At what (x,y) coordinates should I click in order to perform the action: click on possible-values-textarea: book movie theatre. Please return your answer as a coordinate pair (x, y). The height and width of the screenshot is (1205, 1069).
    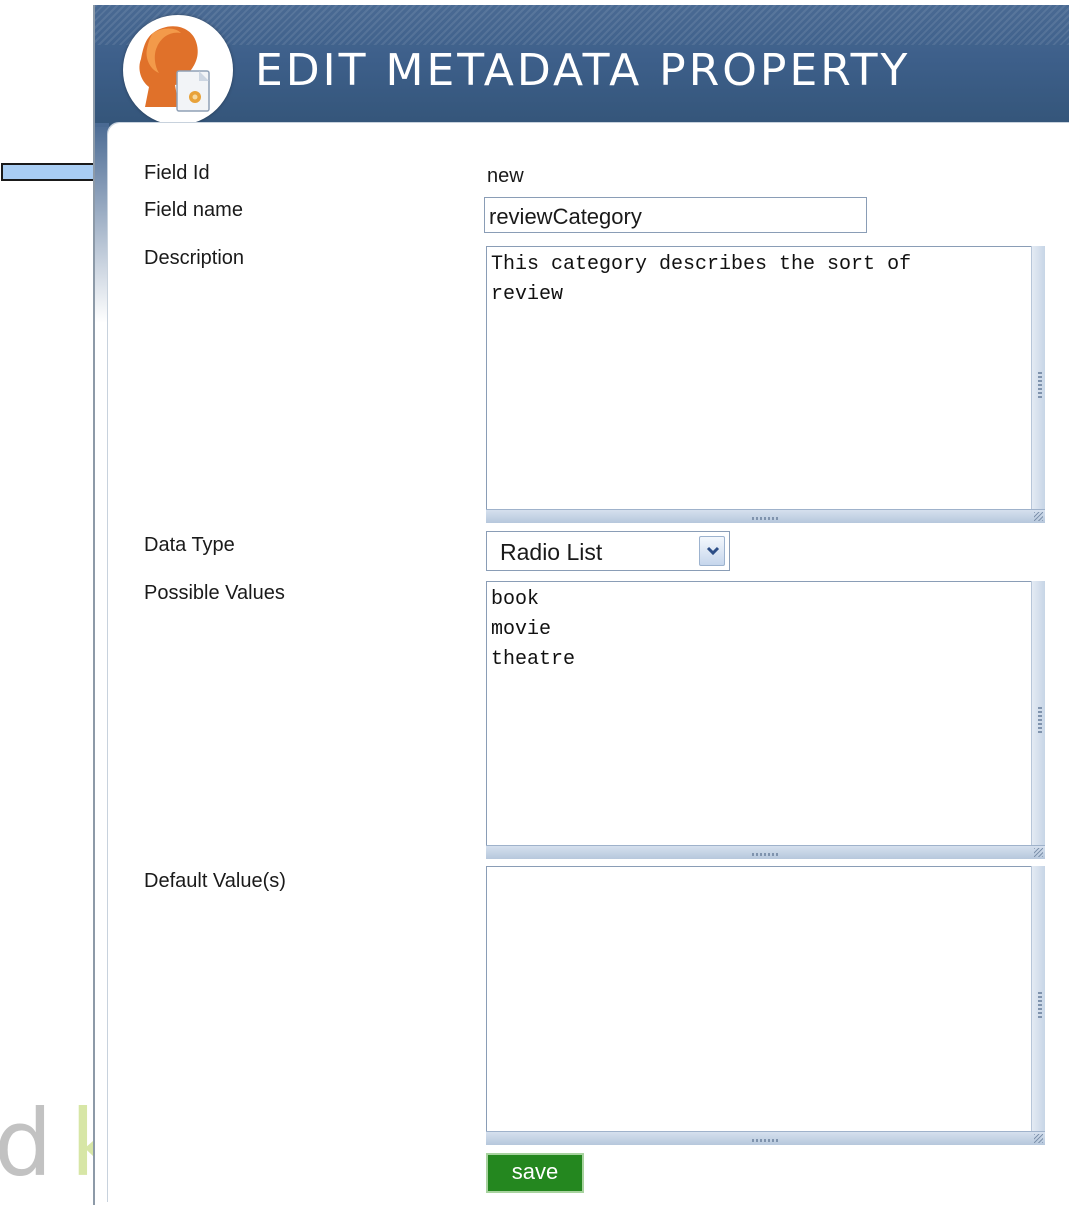
    Looking at the image, I should click on (759, 714).